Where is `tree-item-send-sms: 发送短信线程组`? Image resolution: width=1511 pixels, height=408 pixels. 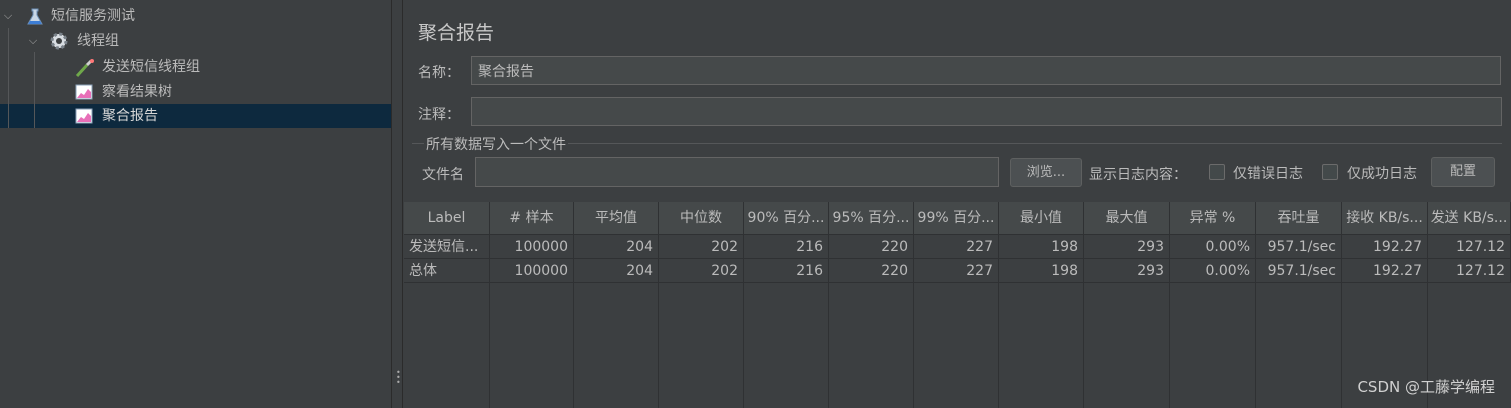 tree-item-send-sms: 发送短信线程组 is located at coordinates (195, 67).